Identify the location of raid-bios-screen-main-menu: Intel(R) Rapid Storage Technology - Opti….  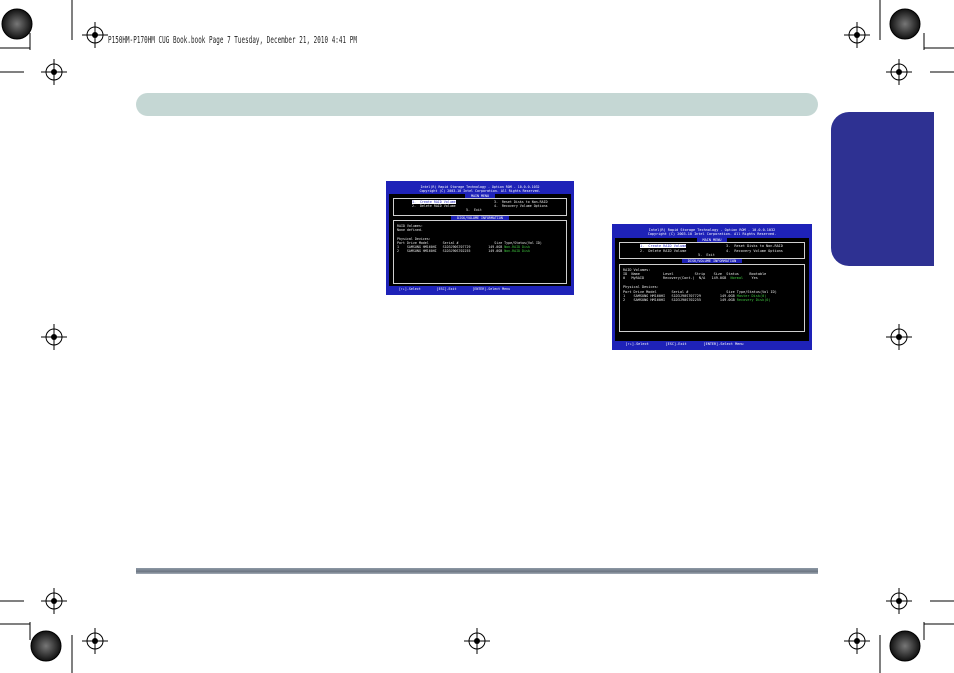
(480, 238).